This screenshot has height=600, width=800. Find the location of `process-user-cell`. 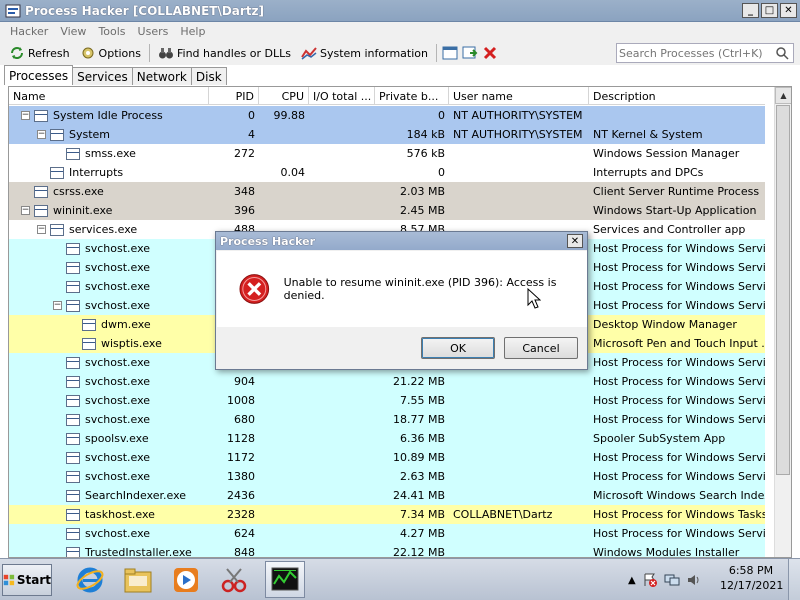

process-user-cell is located at coordinates (519, 191).